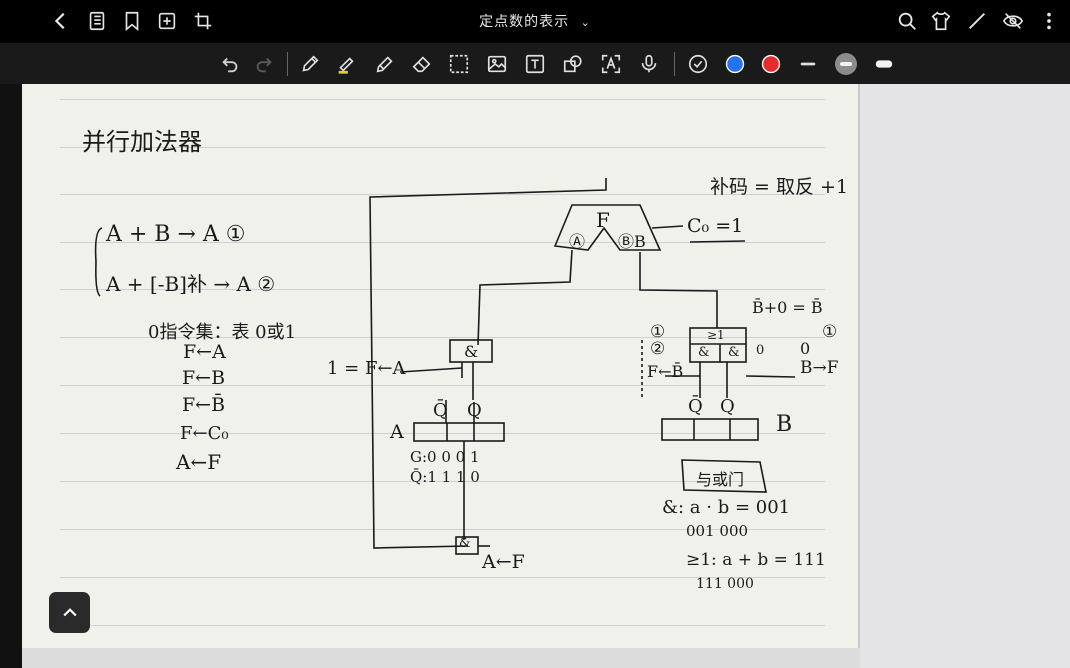 This screenshot has width=1070, height=668. I want to click on lasso-icon, so click(459, 64).